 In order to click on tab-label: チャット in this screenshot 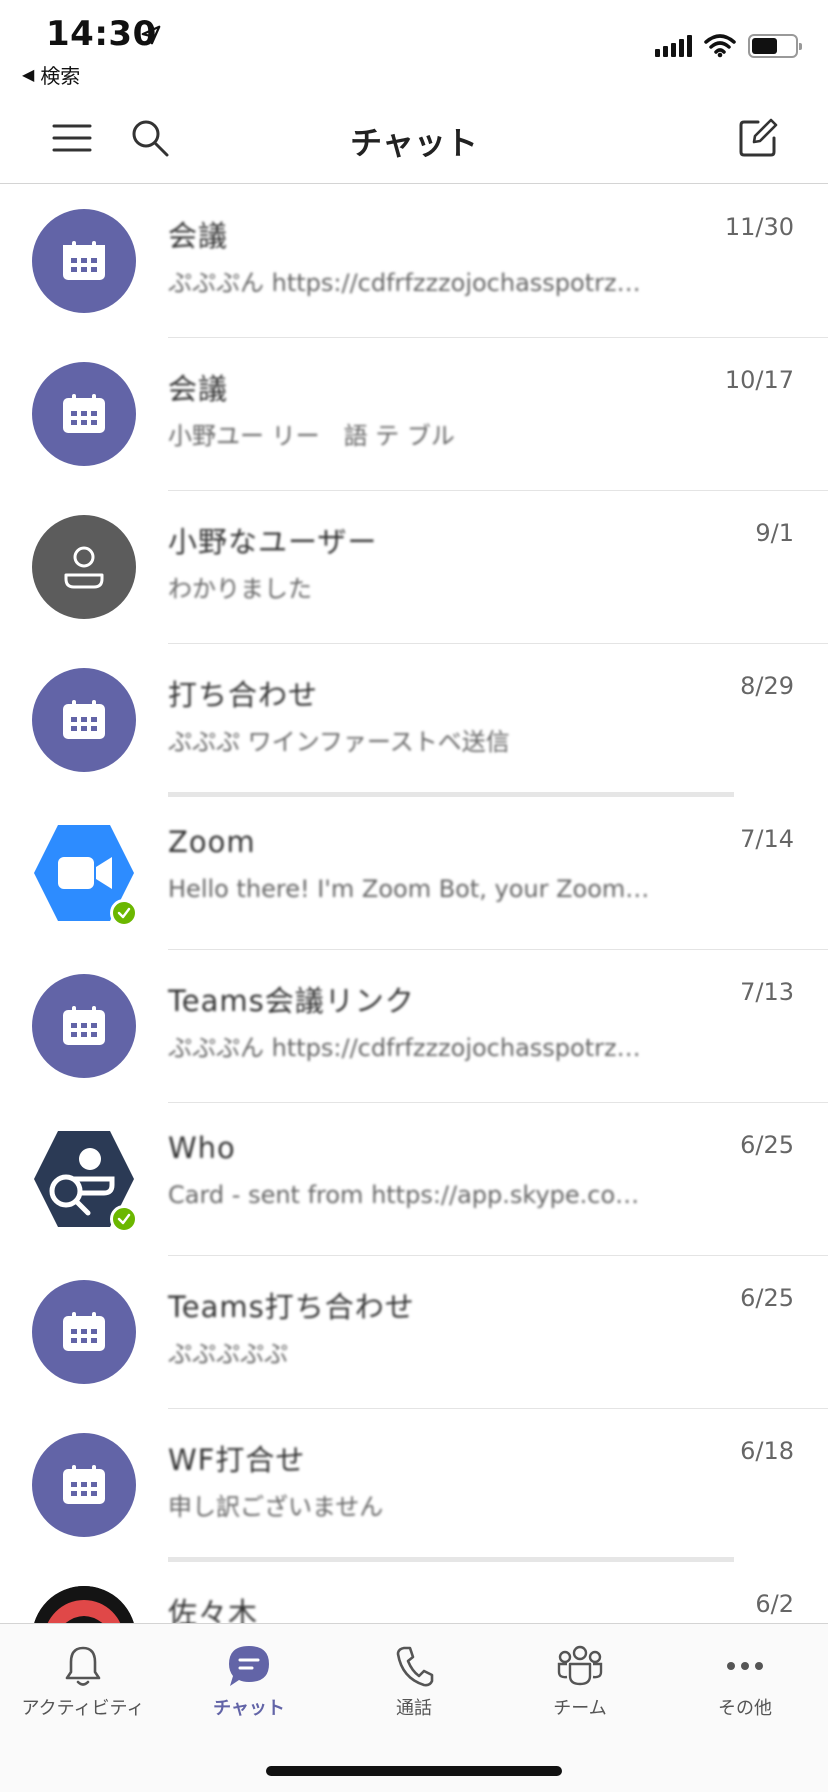, I will do `click(249, 1708)`.